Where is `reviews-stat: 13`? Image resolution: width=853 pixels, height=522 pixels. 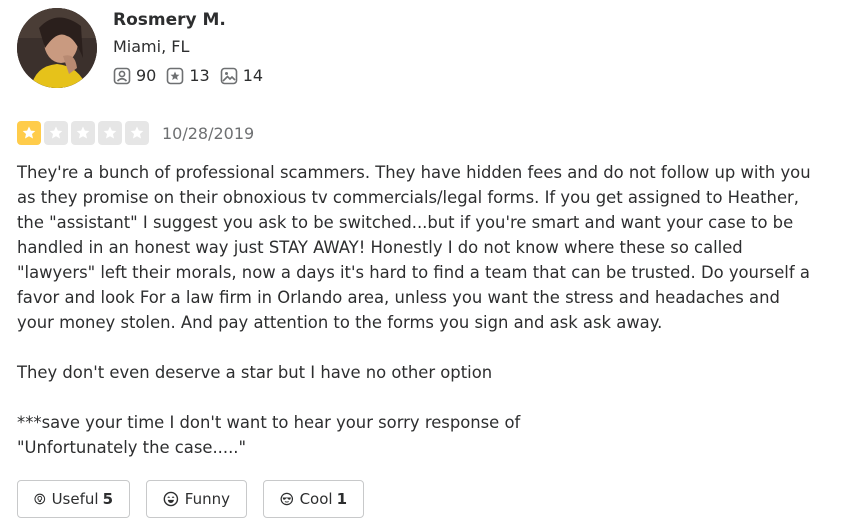 reviews-stat: 13 is located at coordinates (188, 75).